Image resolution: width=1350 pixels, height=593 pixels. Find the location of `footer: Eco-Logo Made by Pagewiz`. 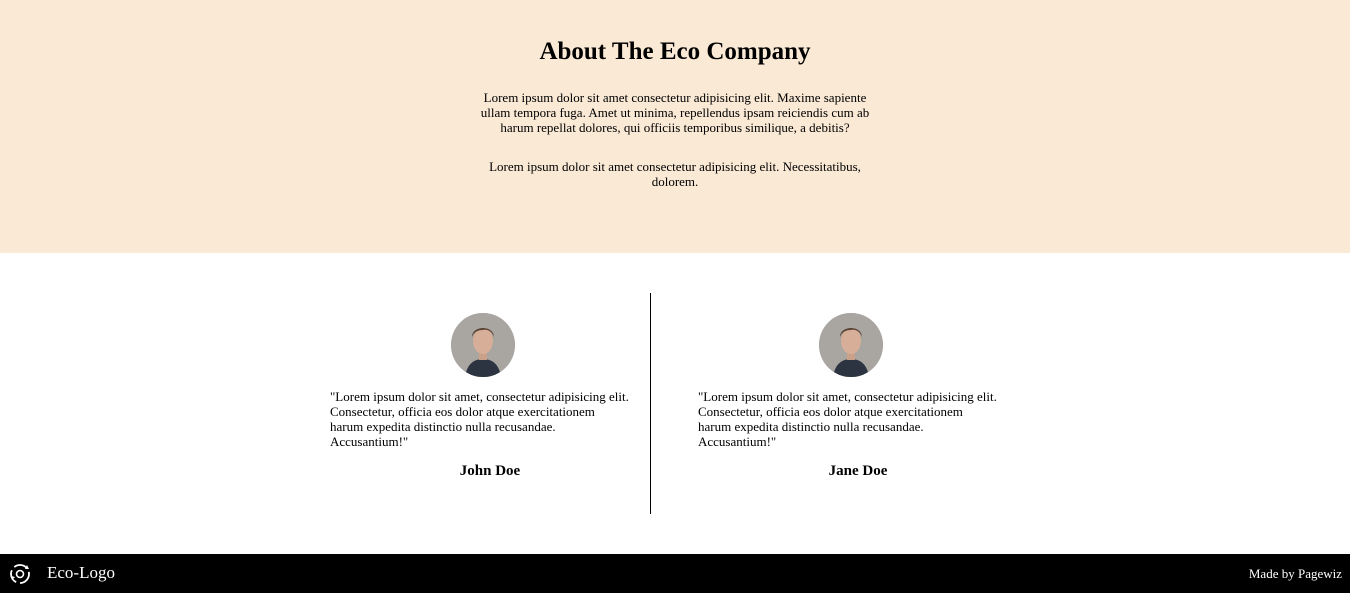

footer: Eco-Logo Made by Pagewiz is located at coordinates (675, 573).